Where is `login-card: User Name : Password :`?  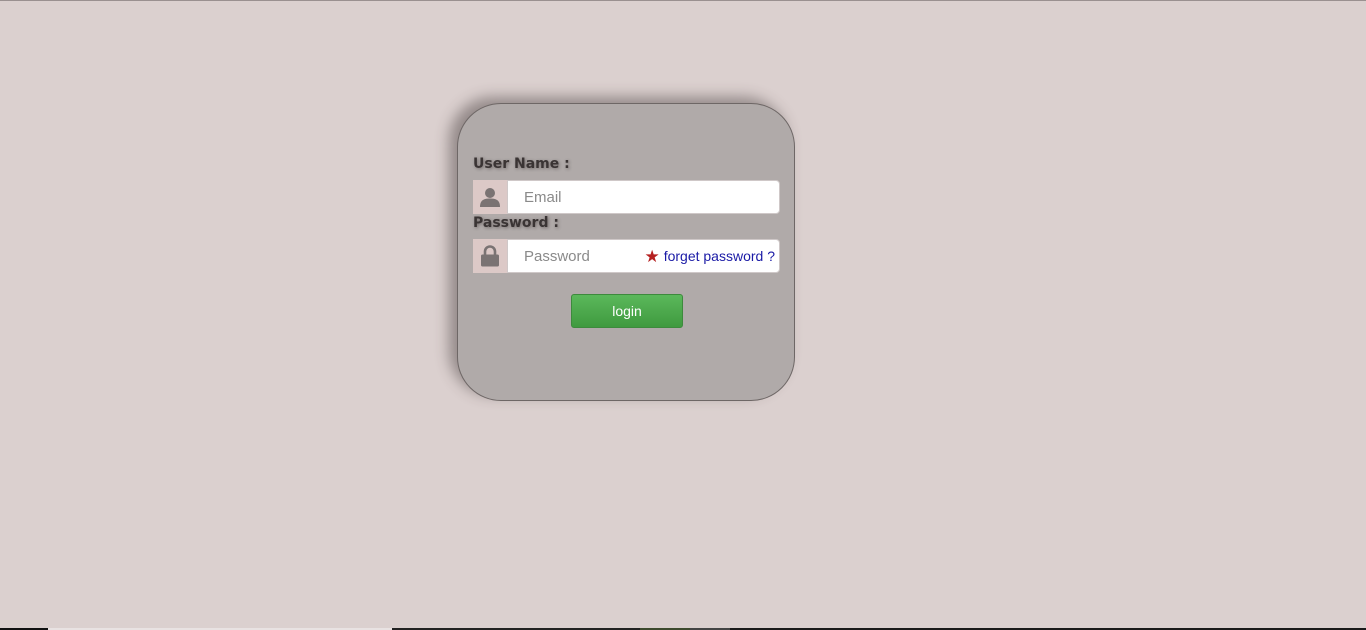 login-card: User Name : Password : is located at coordinates (626, 252).